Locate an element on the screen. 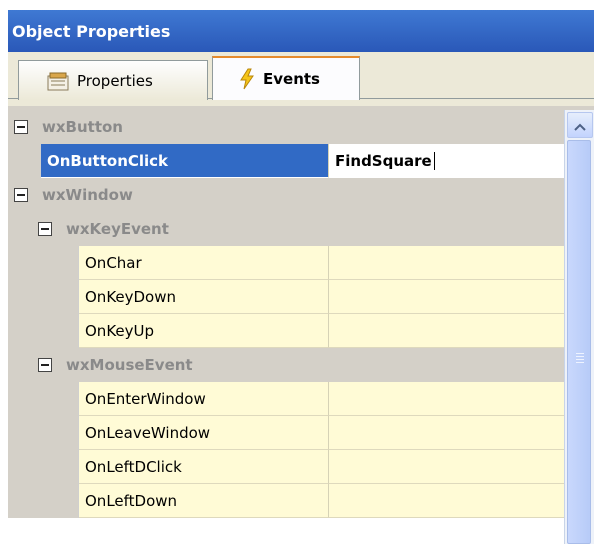  chevron-up-icon is located at coordinates (580, 125).